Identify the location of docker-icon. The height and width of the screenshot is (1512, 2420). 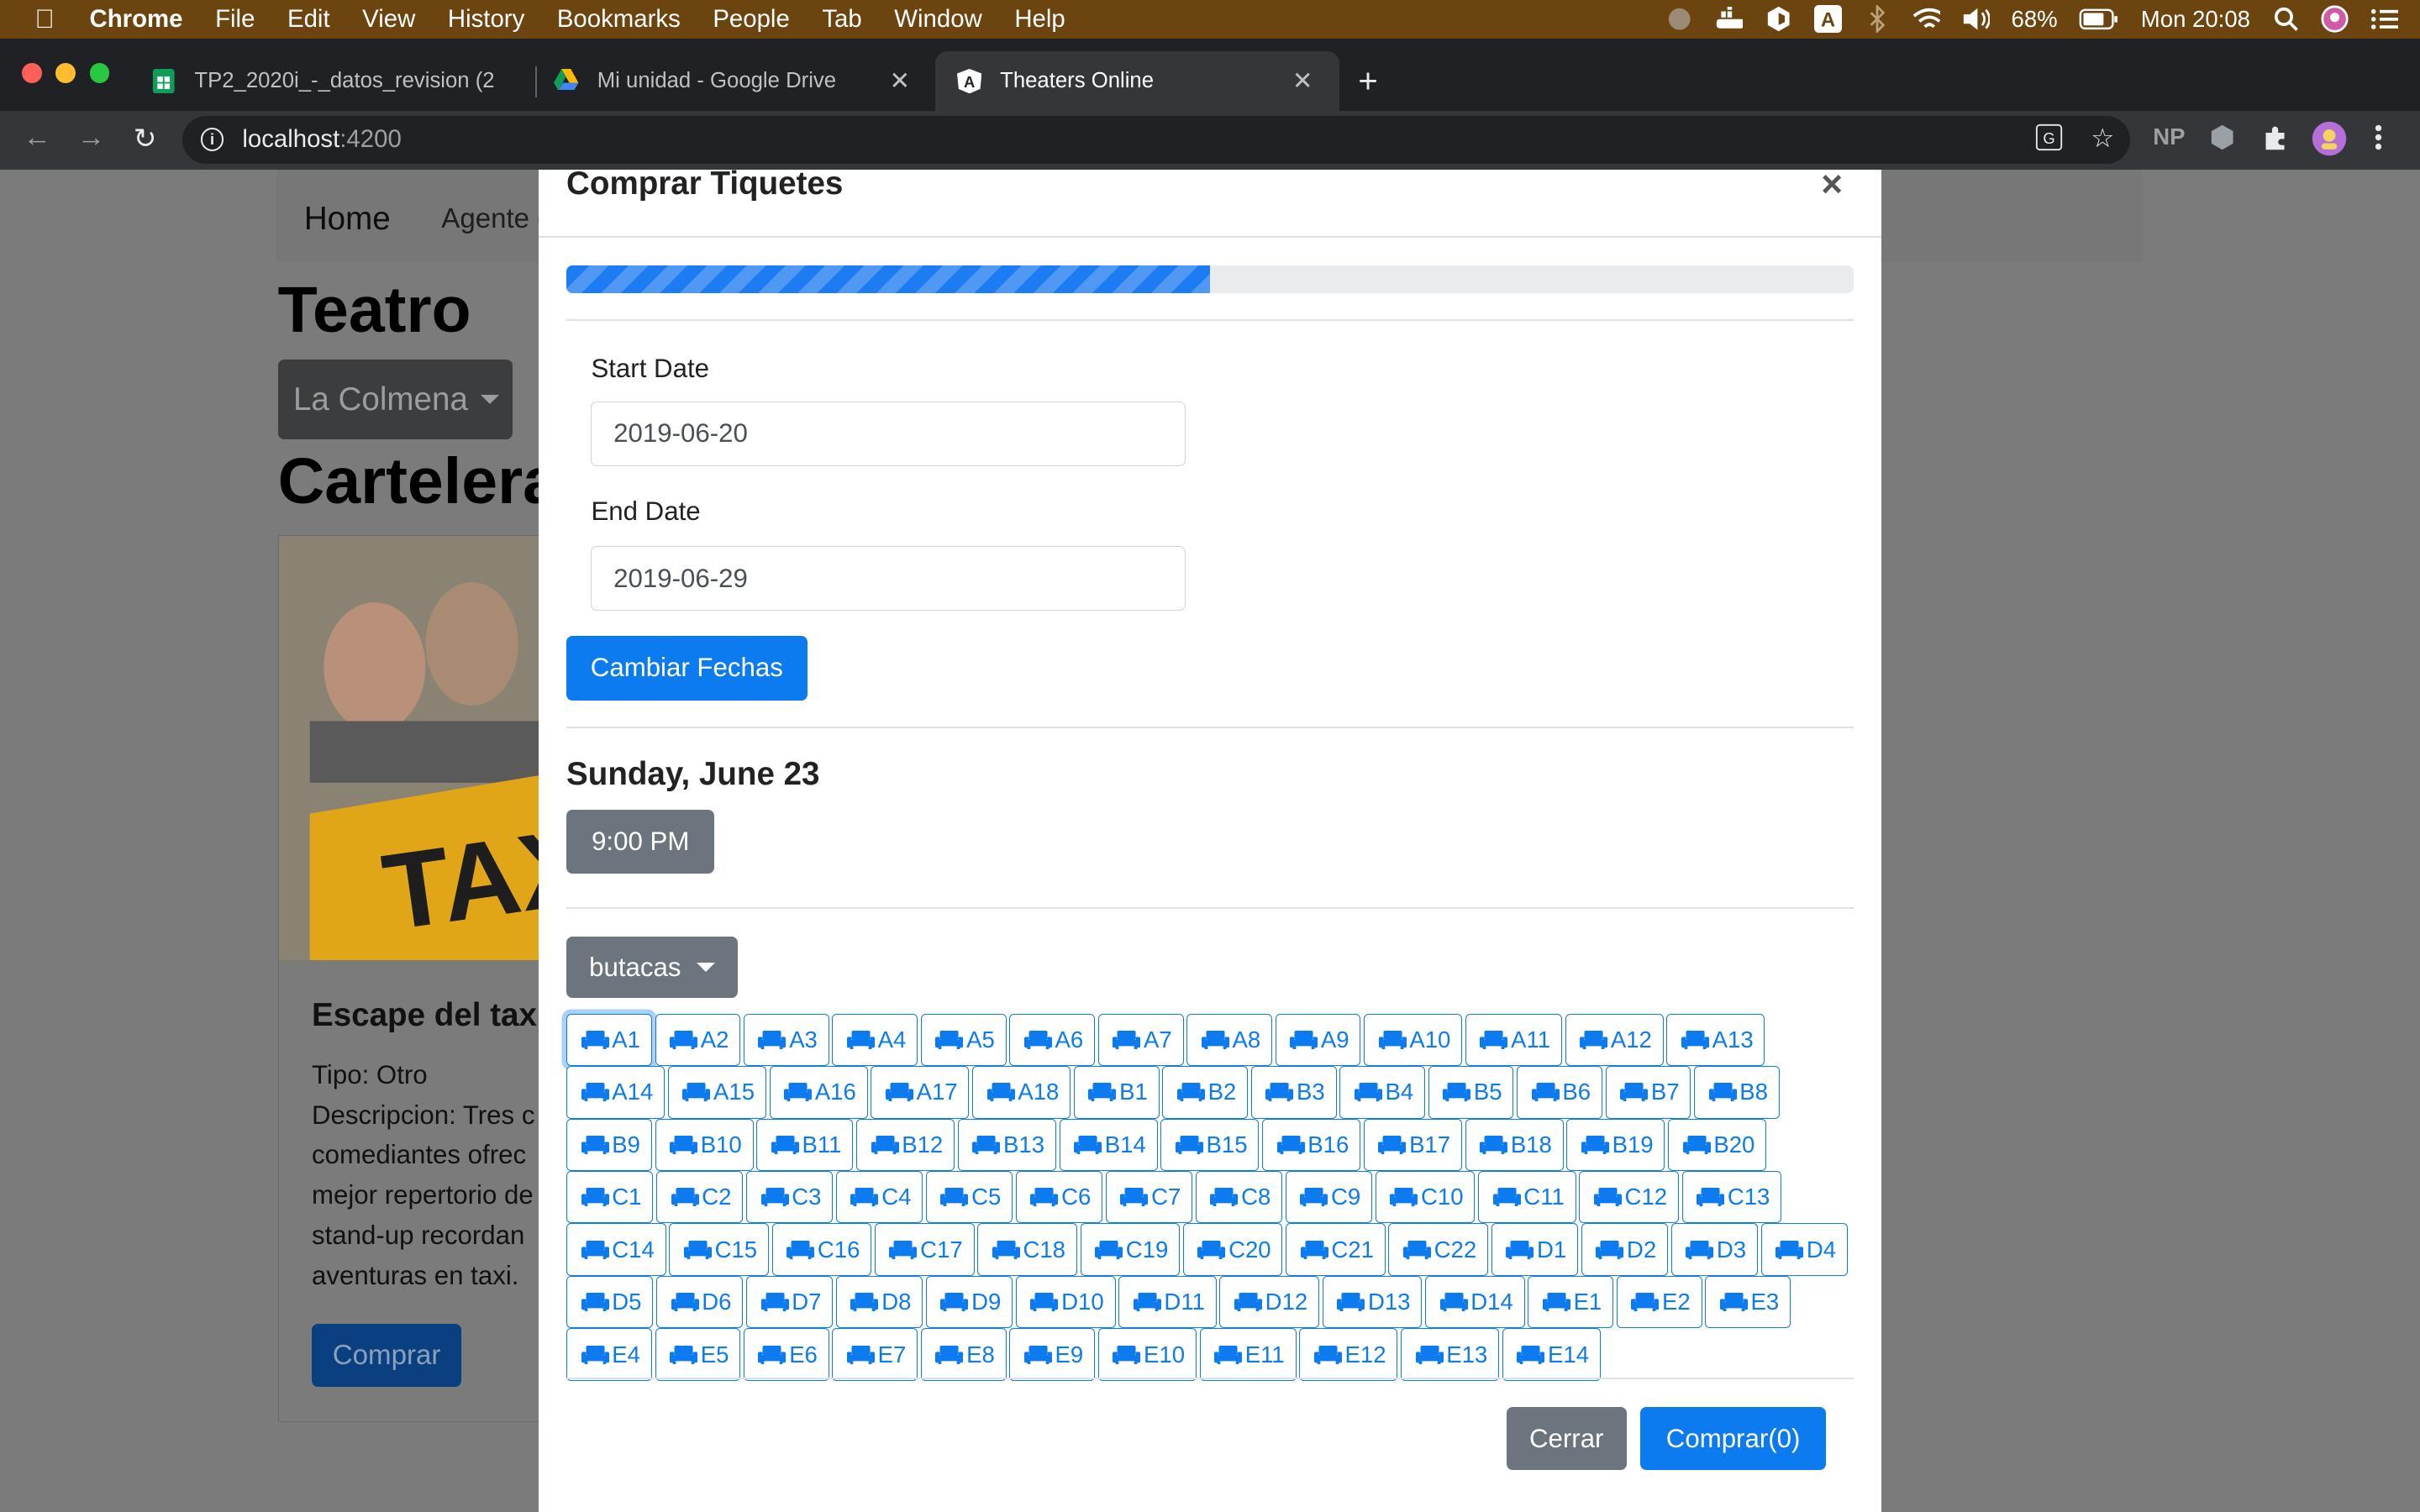
(1730, 19).